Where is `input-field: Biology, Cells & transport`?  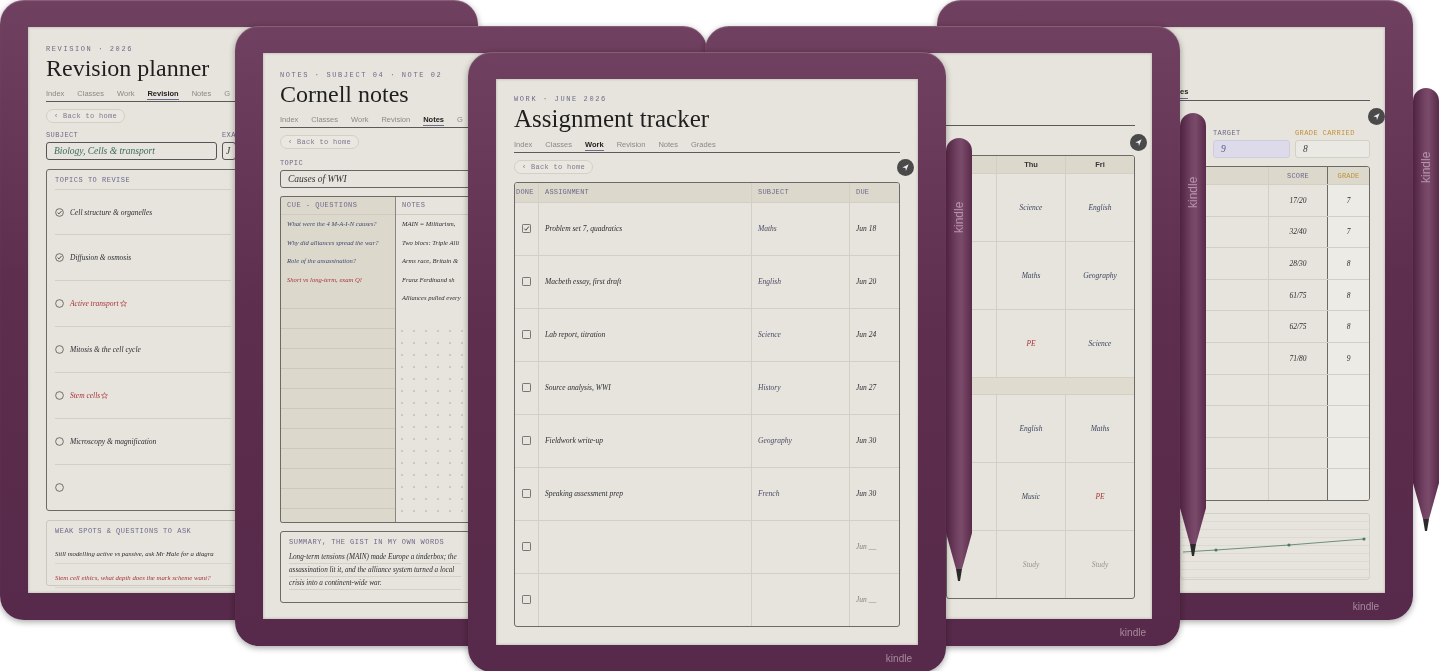
input-field: Biology, Cells & transport is located at coordinates (131, 150).